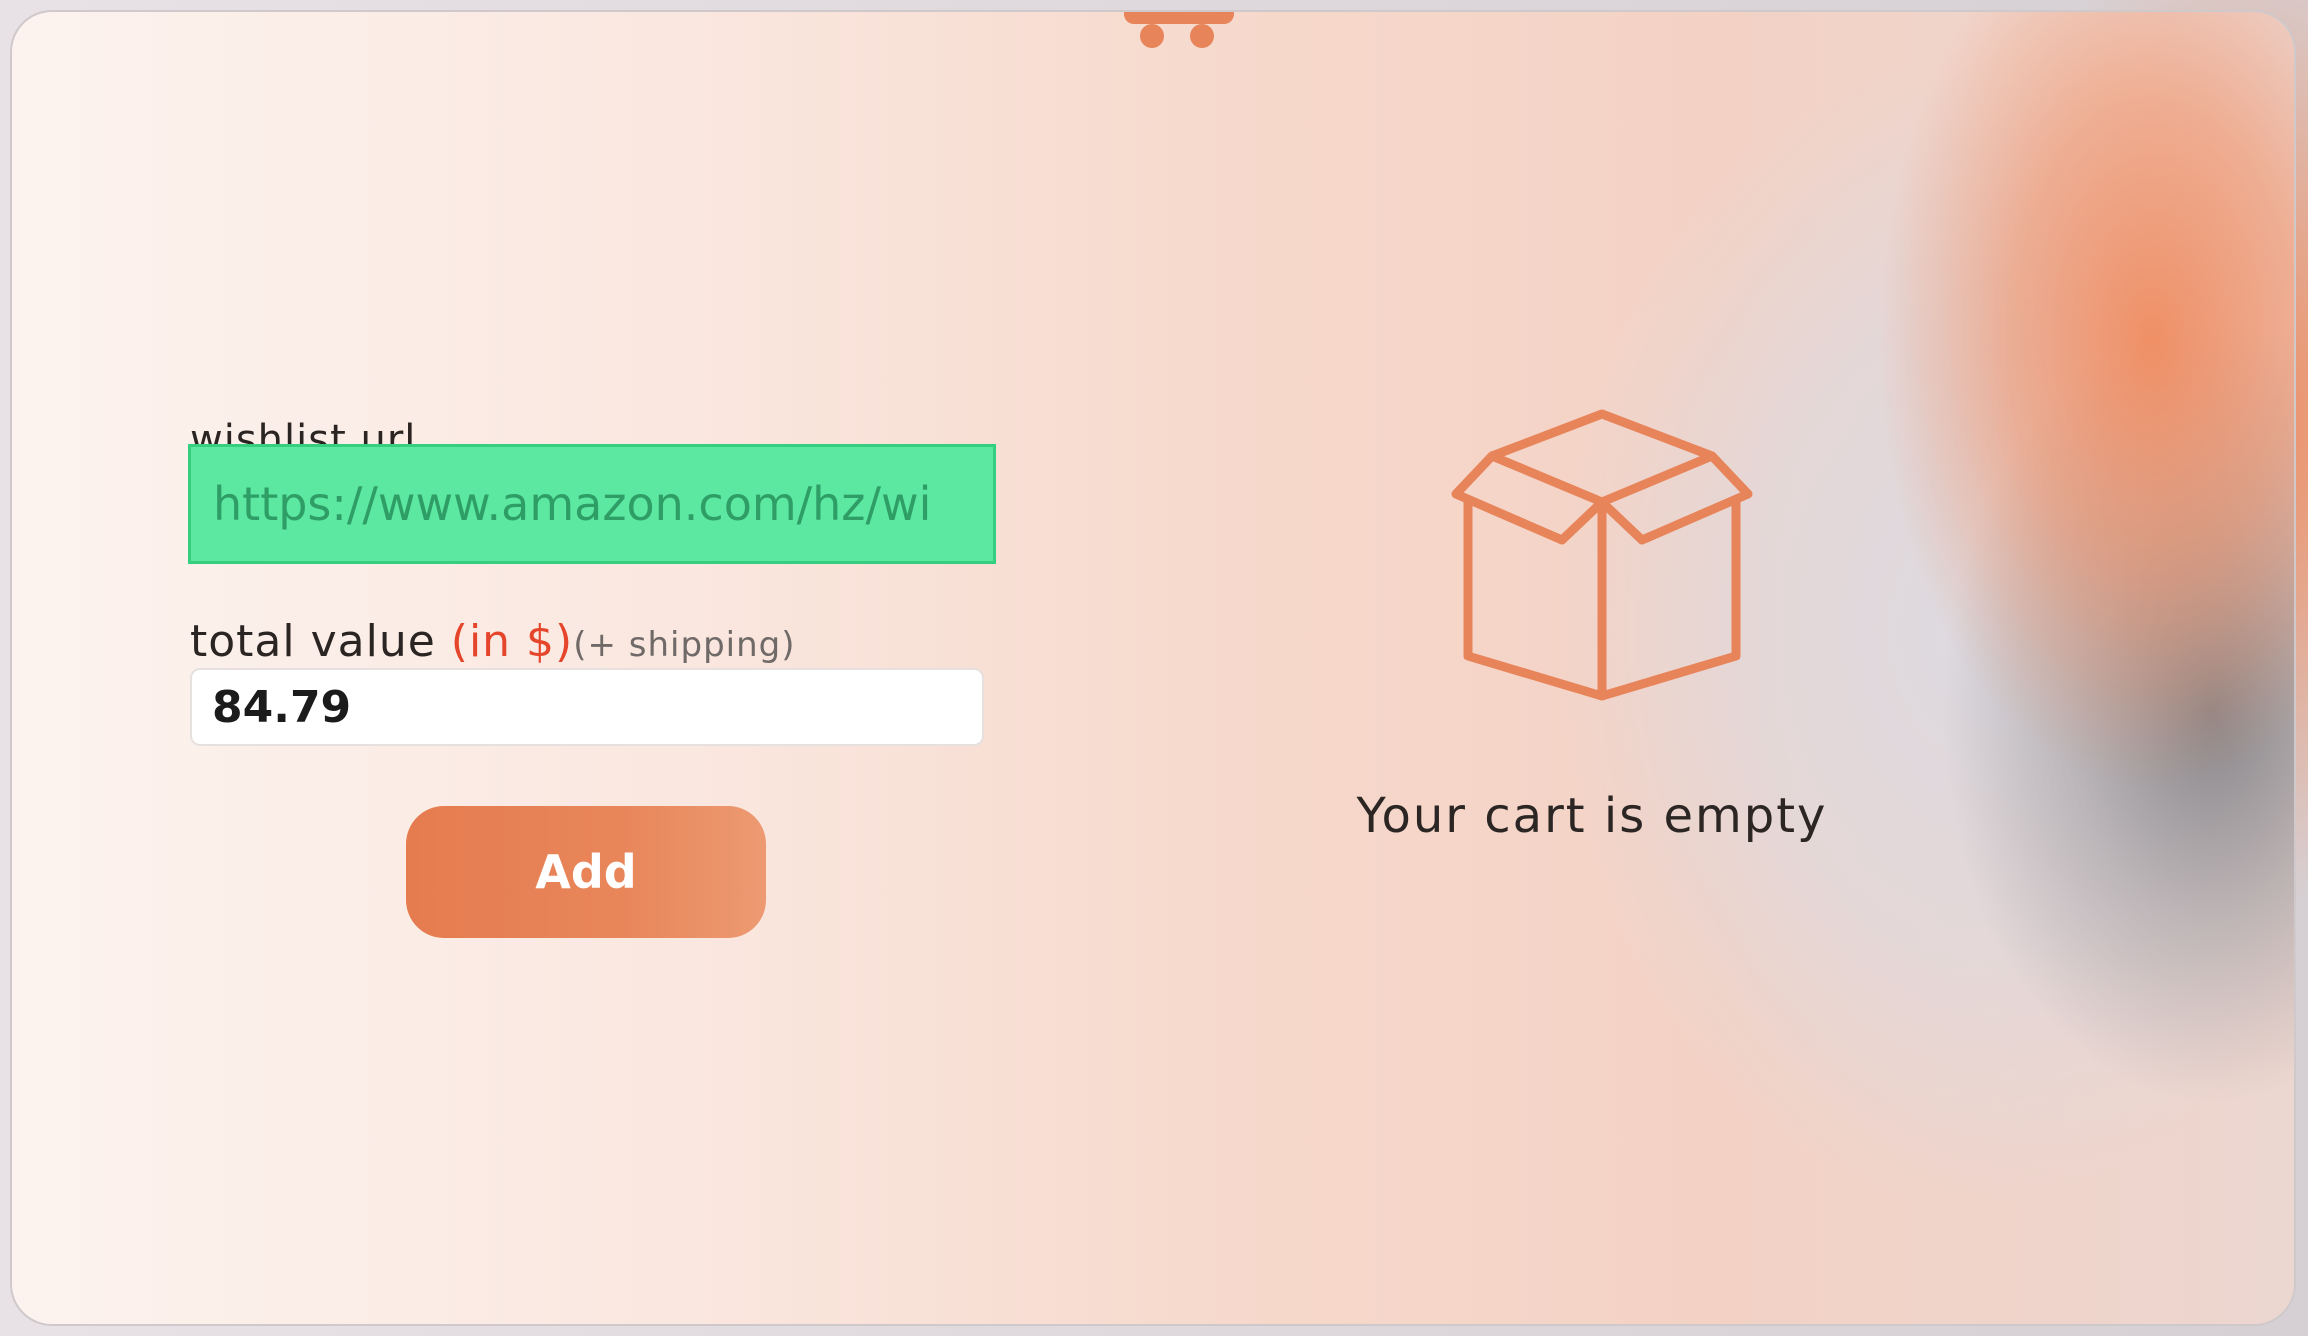 The width and height of the screenshot is (2308, 1336). What do you see at coordinates (313, 641) in the screenshot?
I see `total-value-text: total value` at bounding box center [313, 641].